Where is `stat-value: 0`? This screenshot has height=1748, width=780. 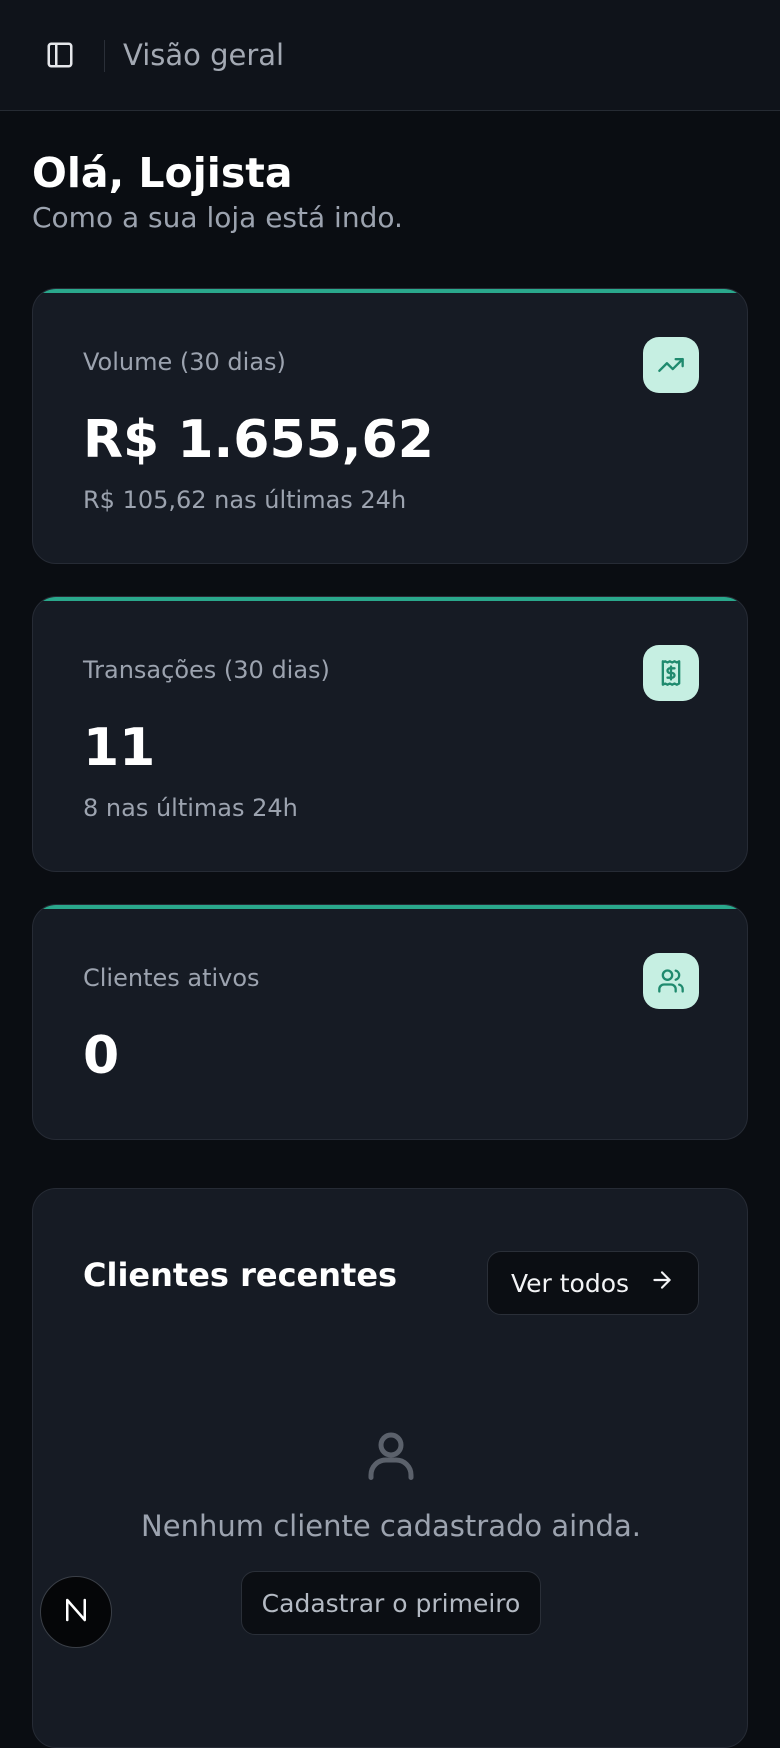
stat-value: 0 is located at coordinates (101, 1056).